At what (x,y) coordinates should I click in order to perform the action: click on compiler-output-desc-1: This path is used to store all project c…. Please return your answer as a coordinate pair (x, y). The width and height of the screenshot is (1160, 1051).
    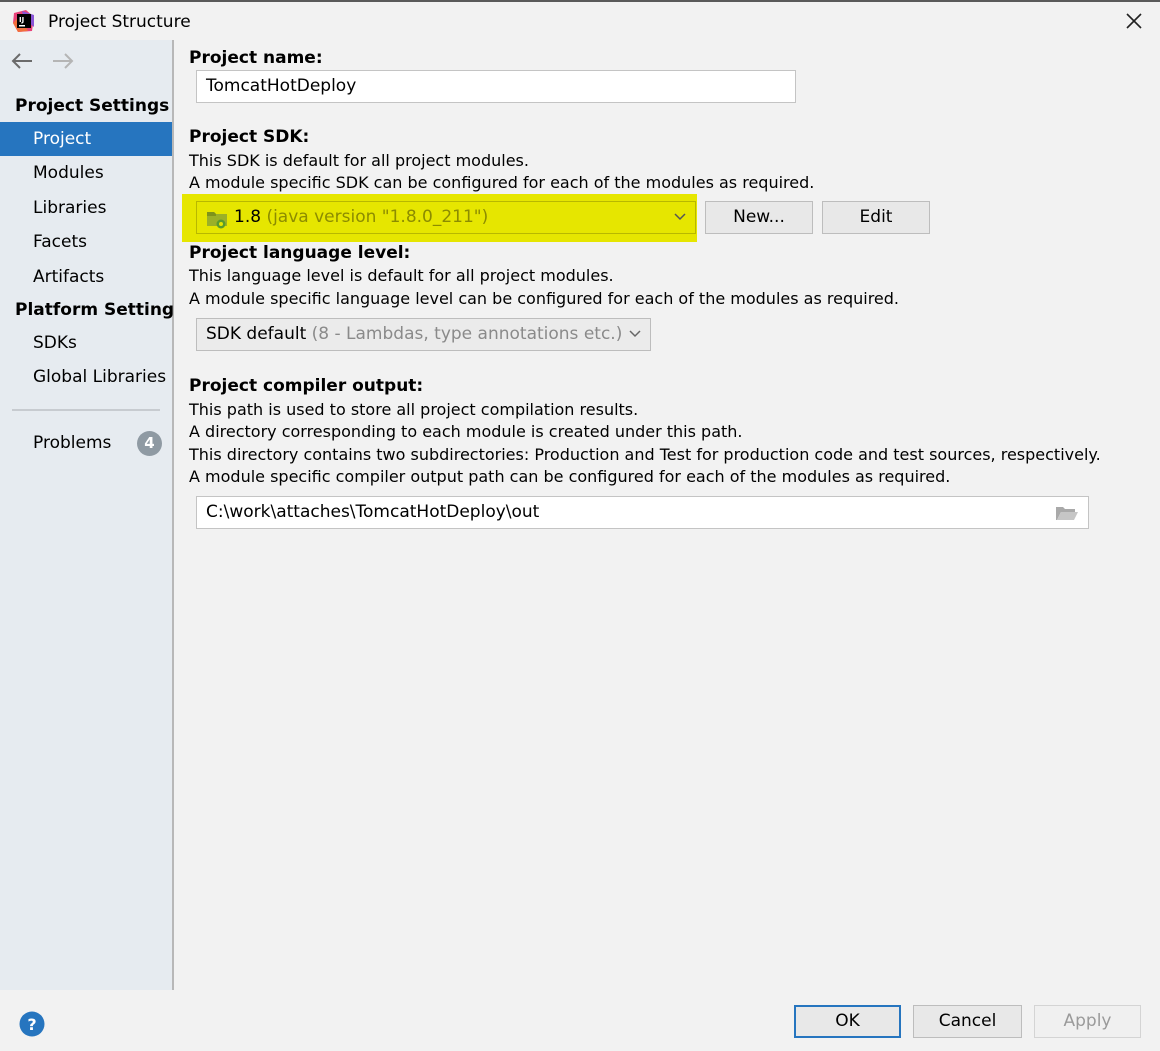
    Looking at the image, I should click on (414, 409).